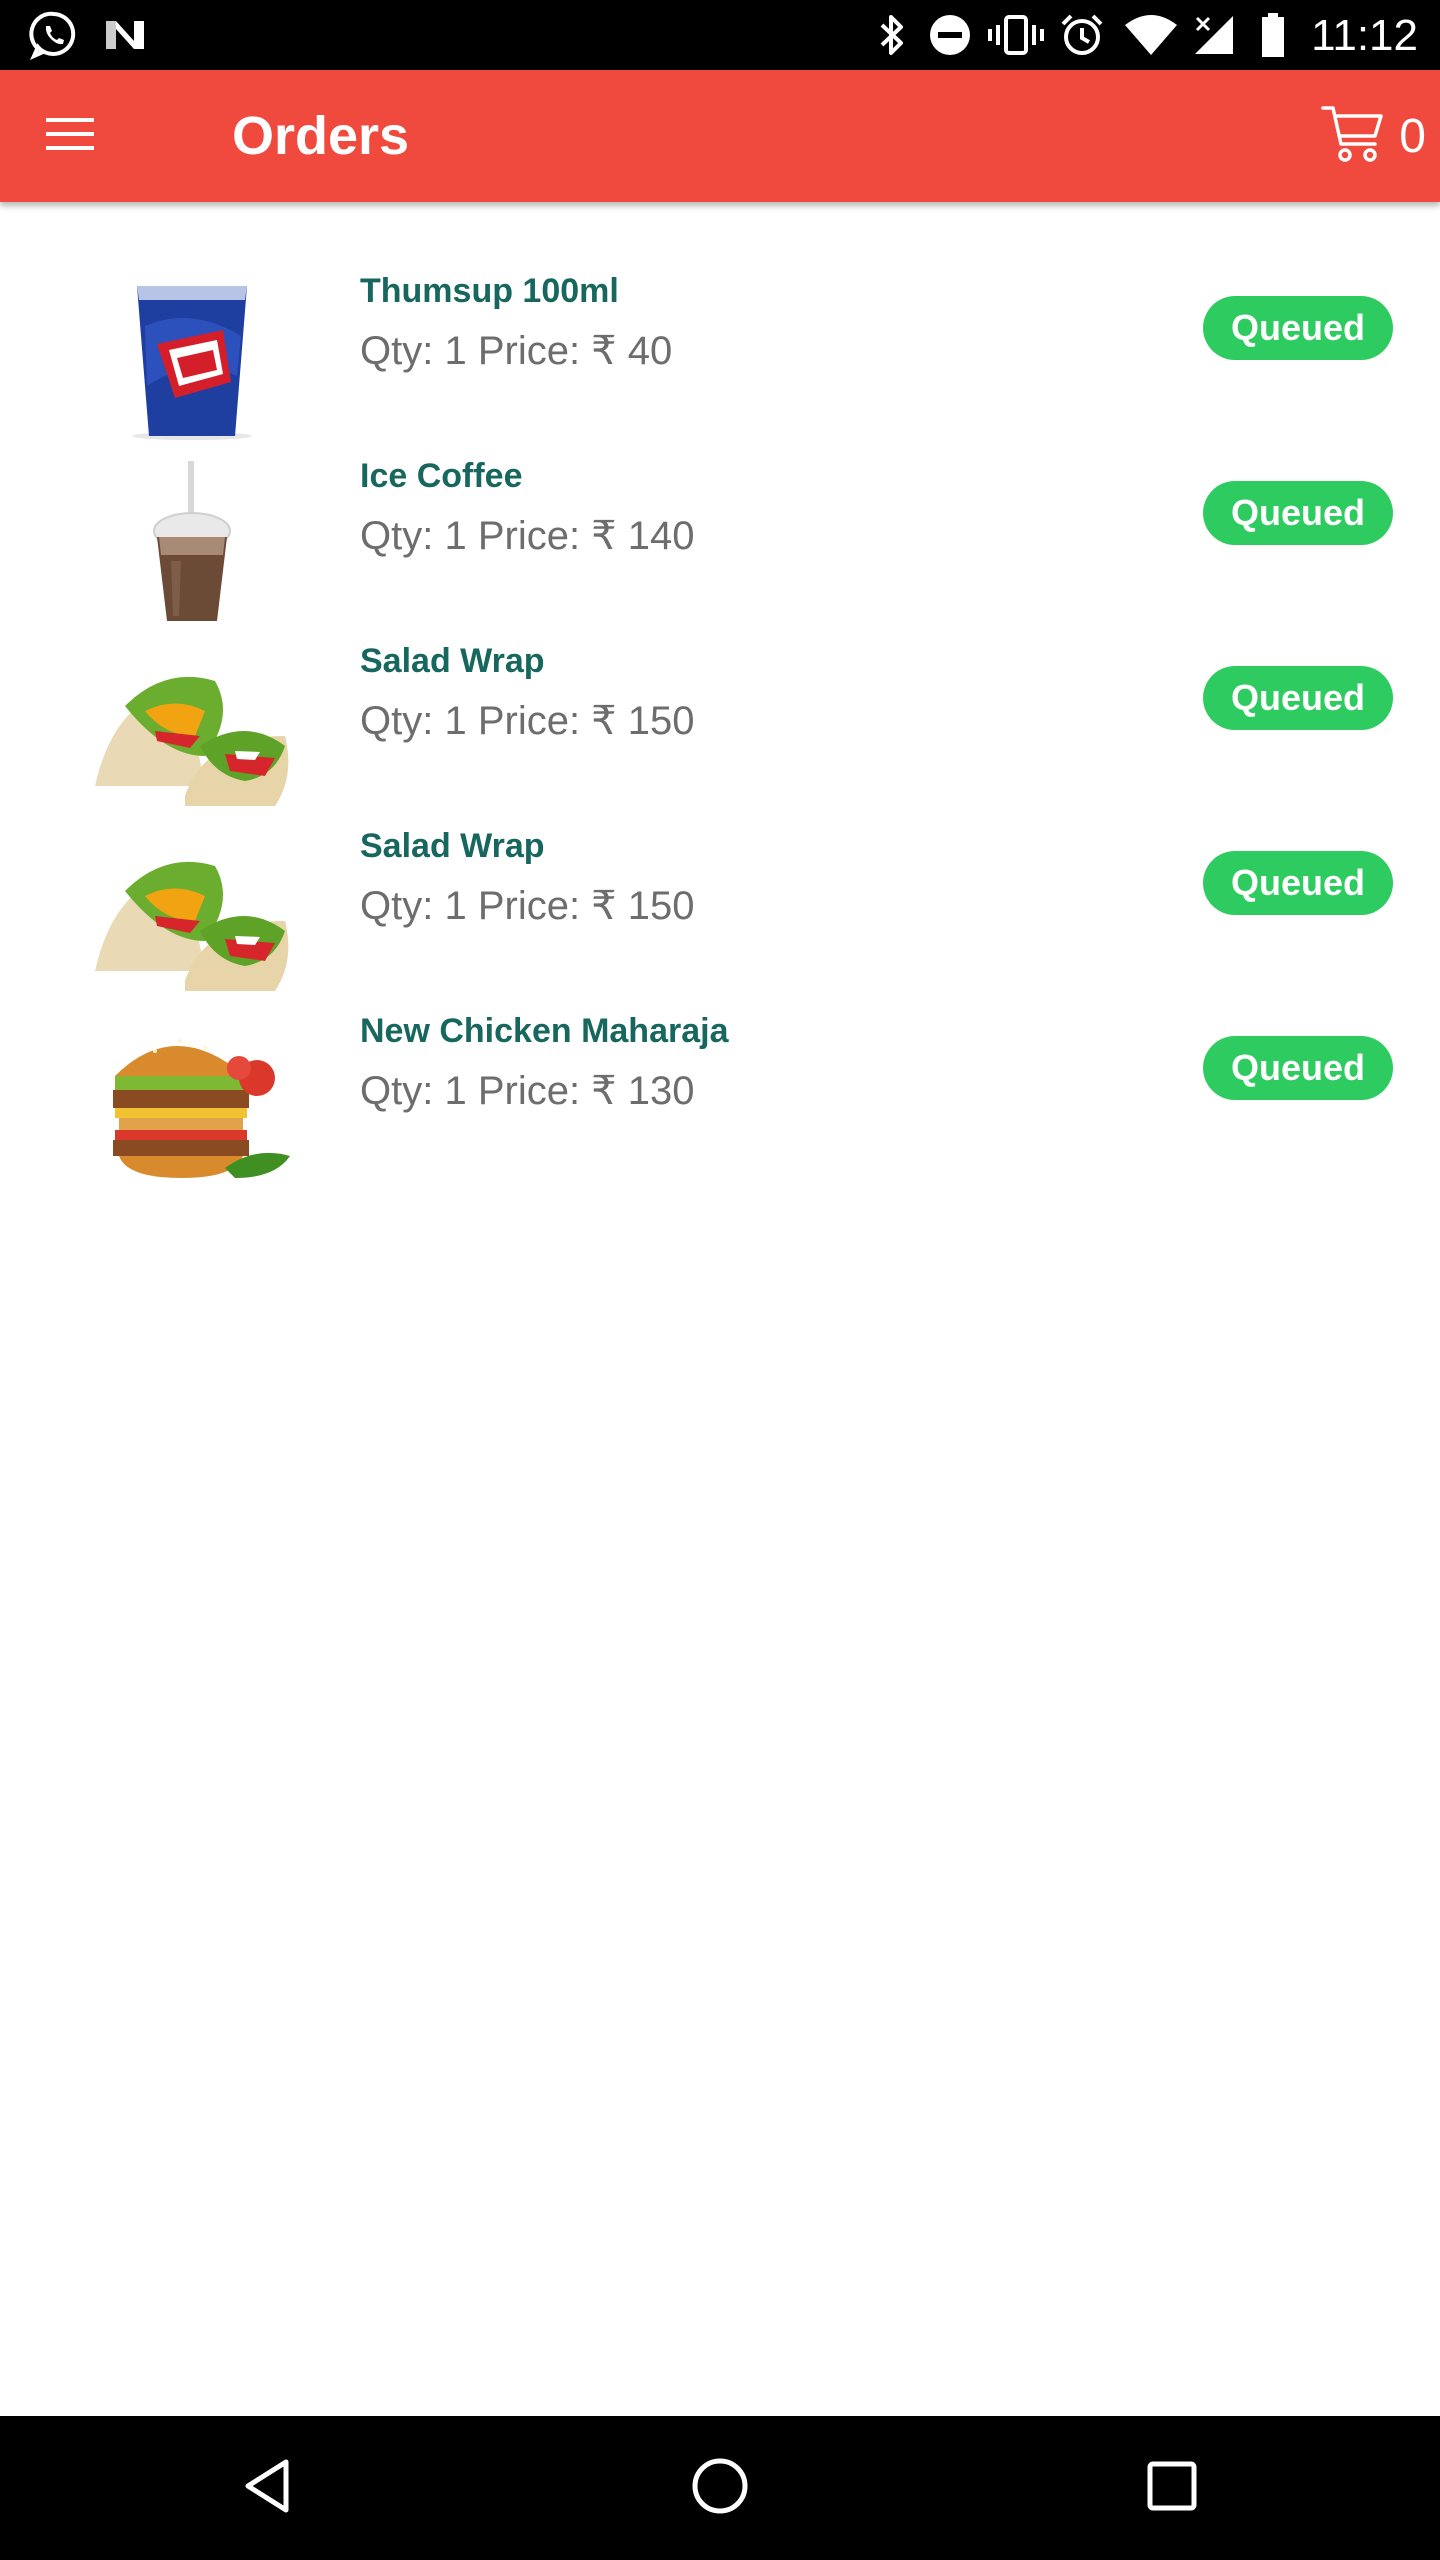 This screenshot has height=2560, width=1440. I want to click on ice-coffee-image, so click(192, 538).